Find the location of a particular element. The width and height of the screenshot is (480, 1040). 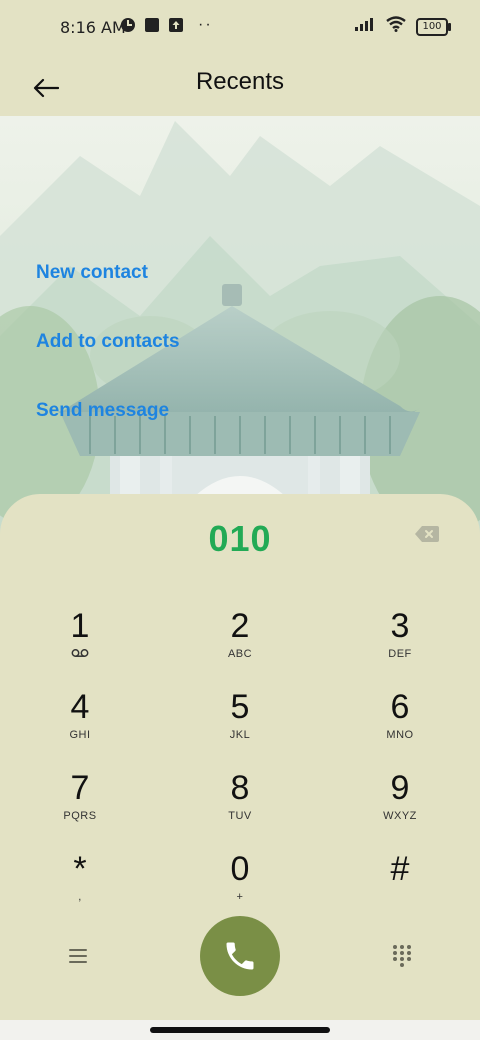

upload-notification-icon is located at coordinates (176, 25).